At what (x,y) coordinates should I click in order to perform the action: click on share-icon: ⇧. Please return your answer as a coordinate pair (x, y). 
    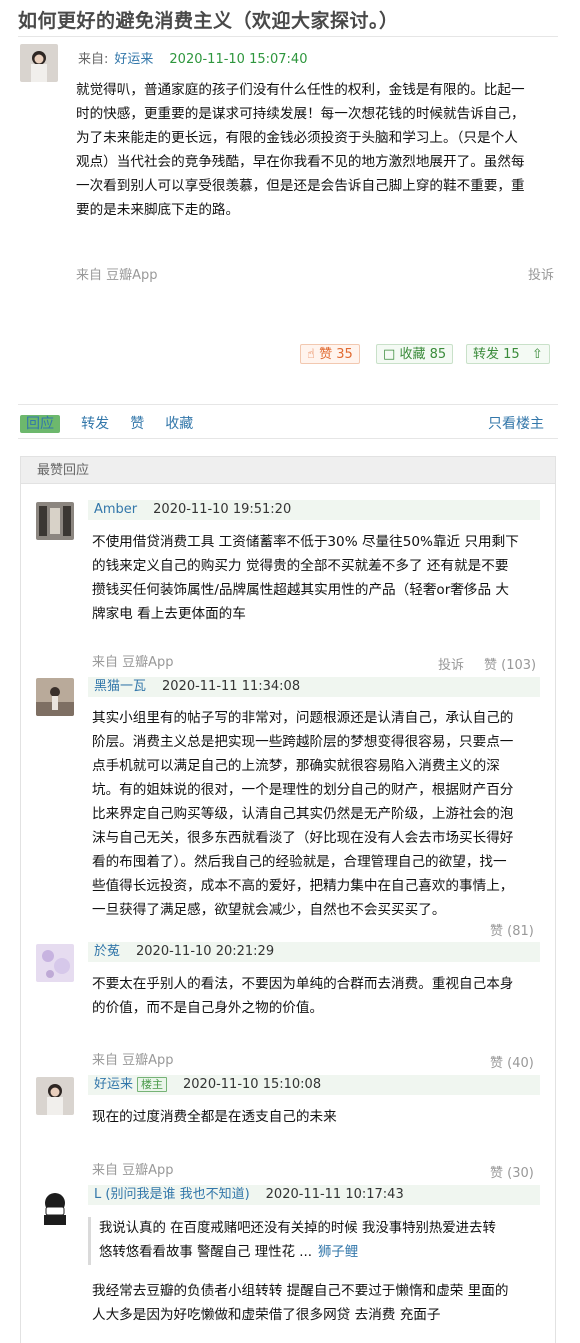
    Looking at the image, I should click on (537, 354).